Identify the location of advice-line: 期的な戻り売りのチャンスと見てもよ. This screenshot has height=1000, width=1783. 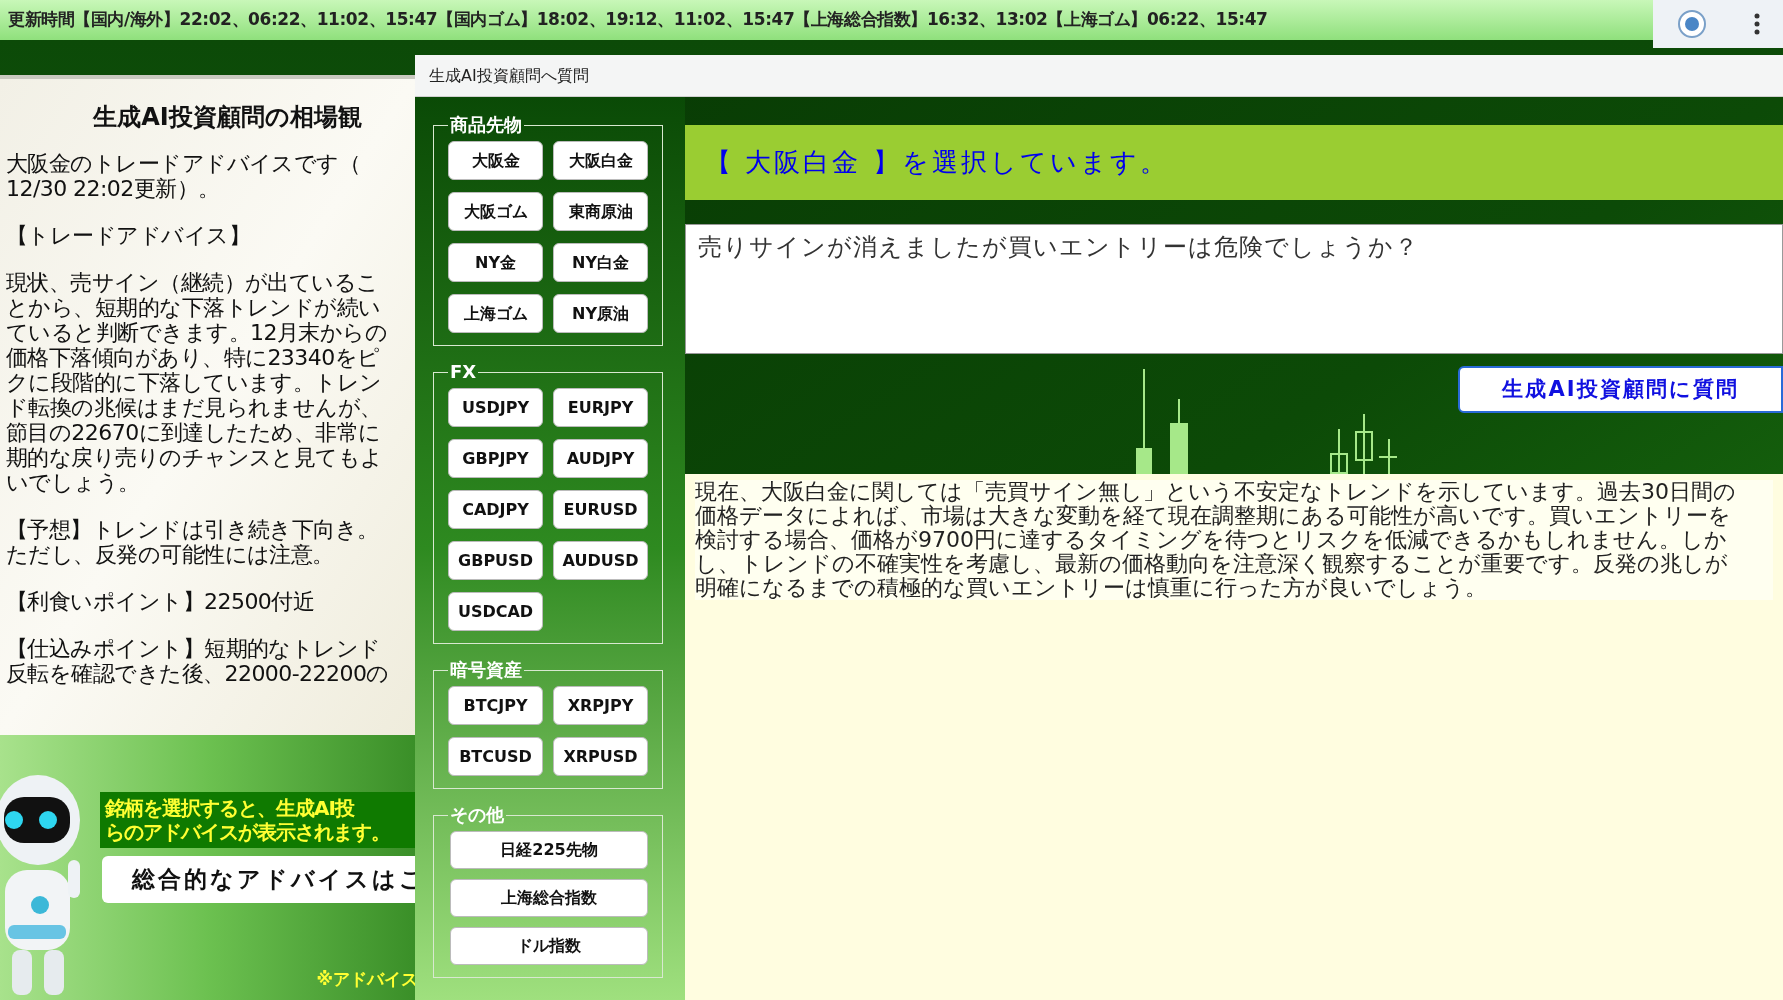
(194, 457).